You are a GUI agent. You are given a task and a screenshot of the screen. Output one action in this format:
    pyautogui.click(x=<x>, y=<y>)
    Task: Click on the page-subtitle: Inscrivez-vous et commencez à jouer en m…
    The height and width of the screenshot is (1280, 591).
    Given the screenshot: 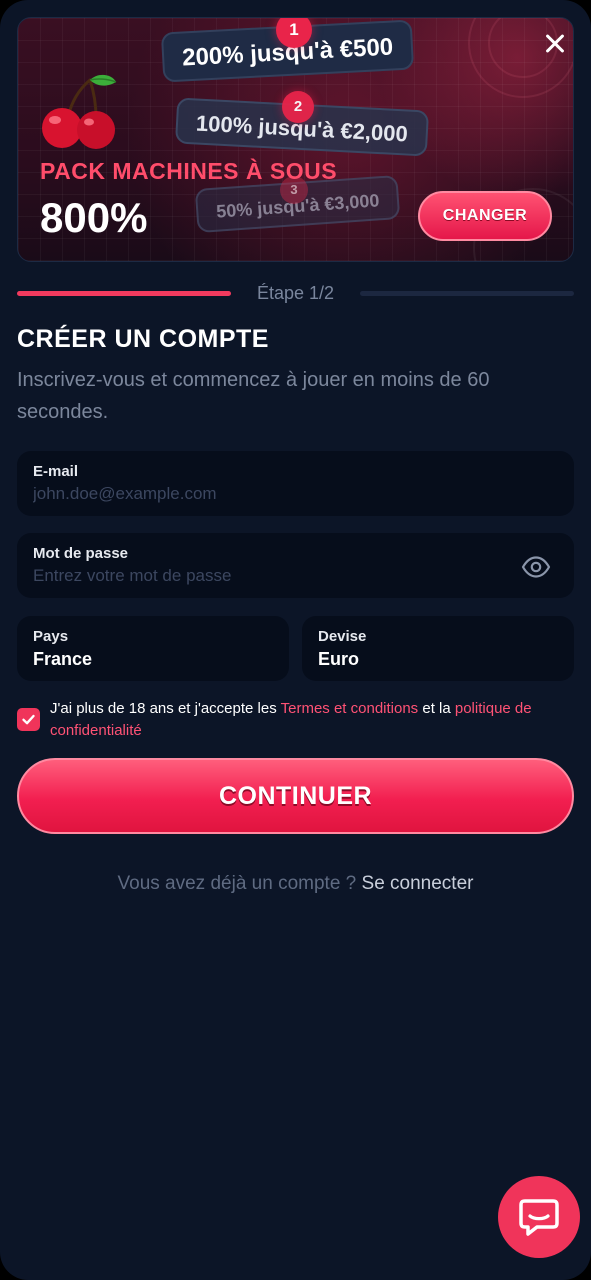 What is the action you would take?
    pyautogui.click(x=253, y=396)
    